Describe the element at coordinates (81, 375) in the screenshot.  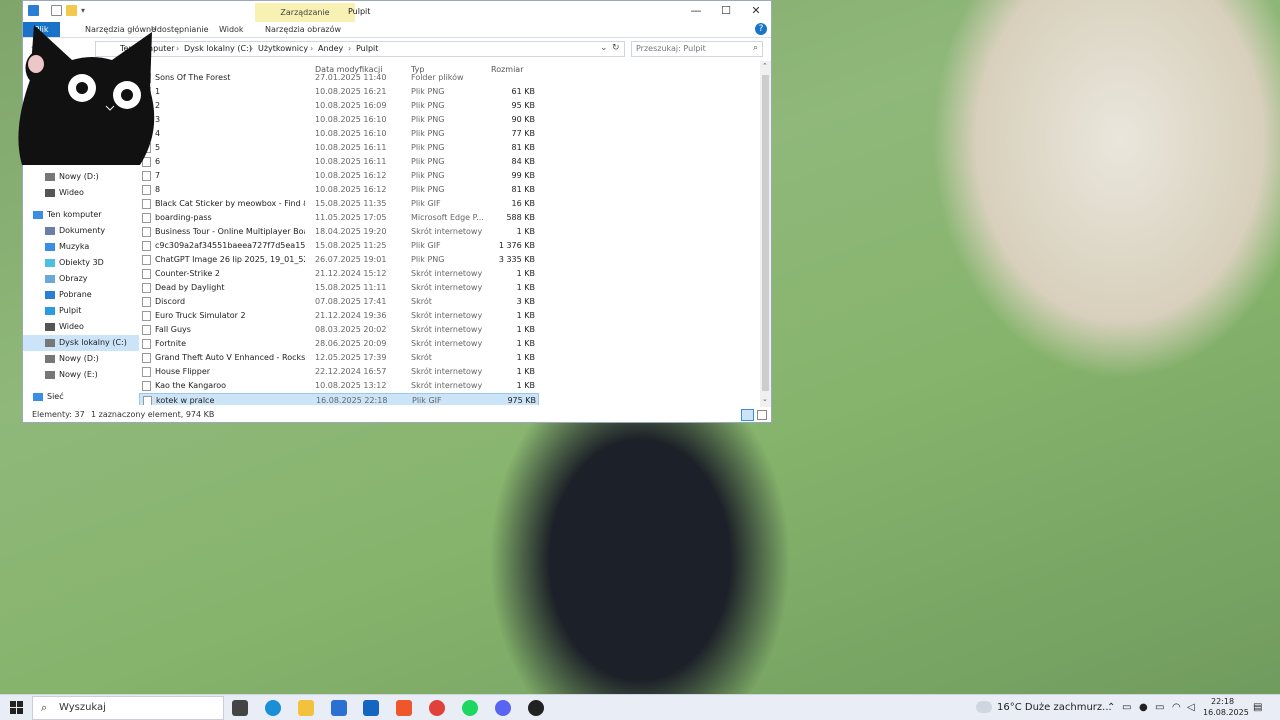
I see `nav-item: Nowy (E:)` at that location.